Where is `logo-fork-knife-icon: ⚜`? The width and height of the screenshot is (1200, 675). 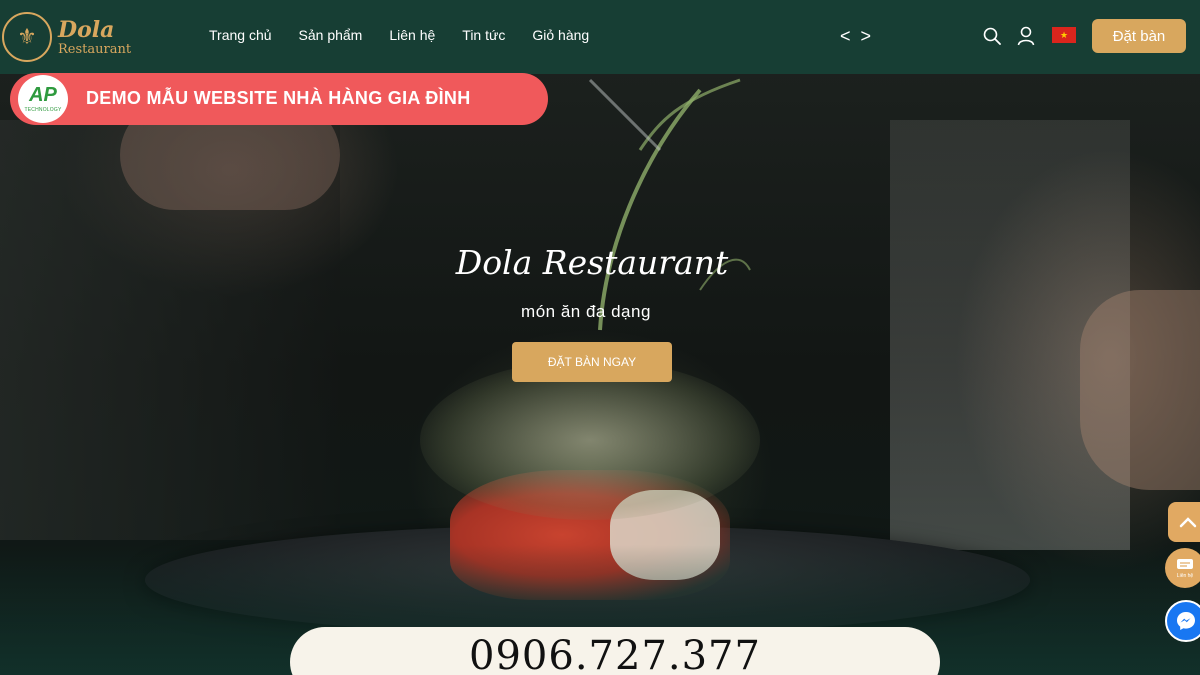
logo-fork-knife-icon: ⚜ is located at coordinates (27, 37).